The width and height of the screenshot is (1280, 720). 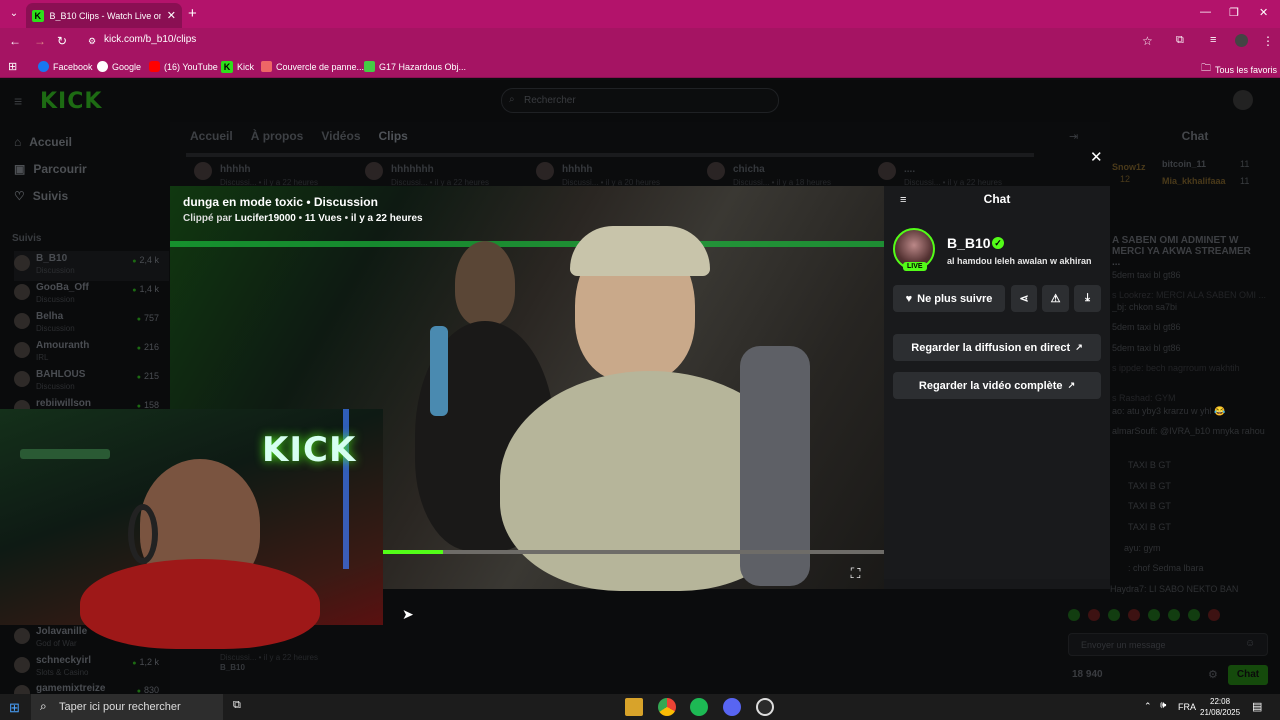 What do you see at coordinates (1205, 12) in the screenshot?
I see `minimize-button: —` at bounding box center [1205, 12].